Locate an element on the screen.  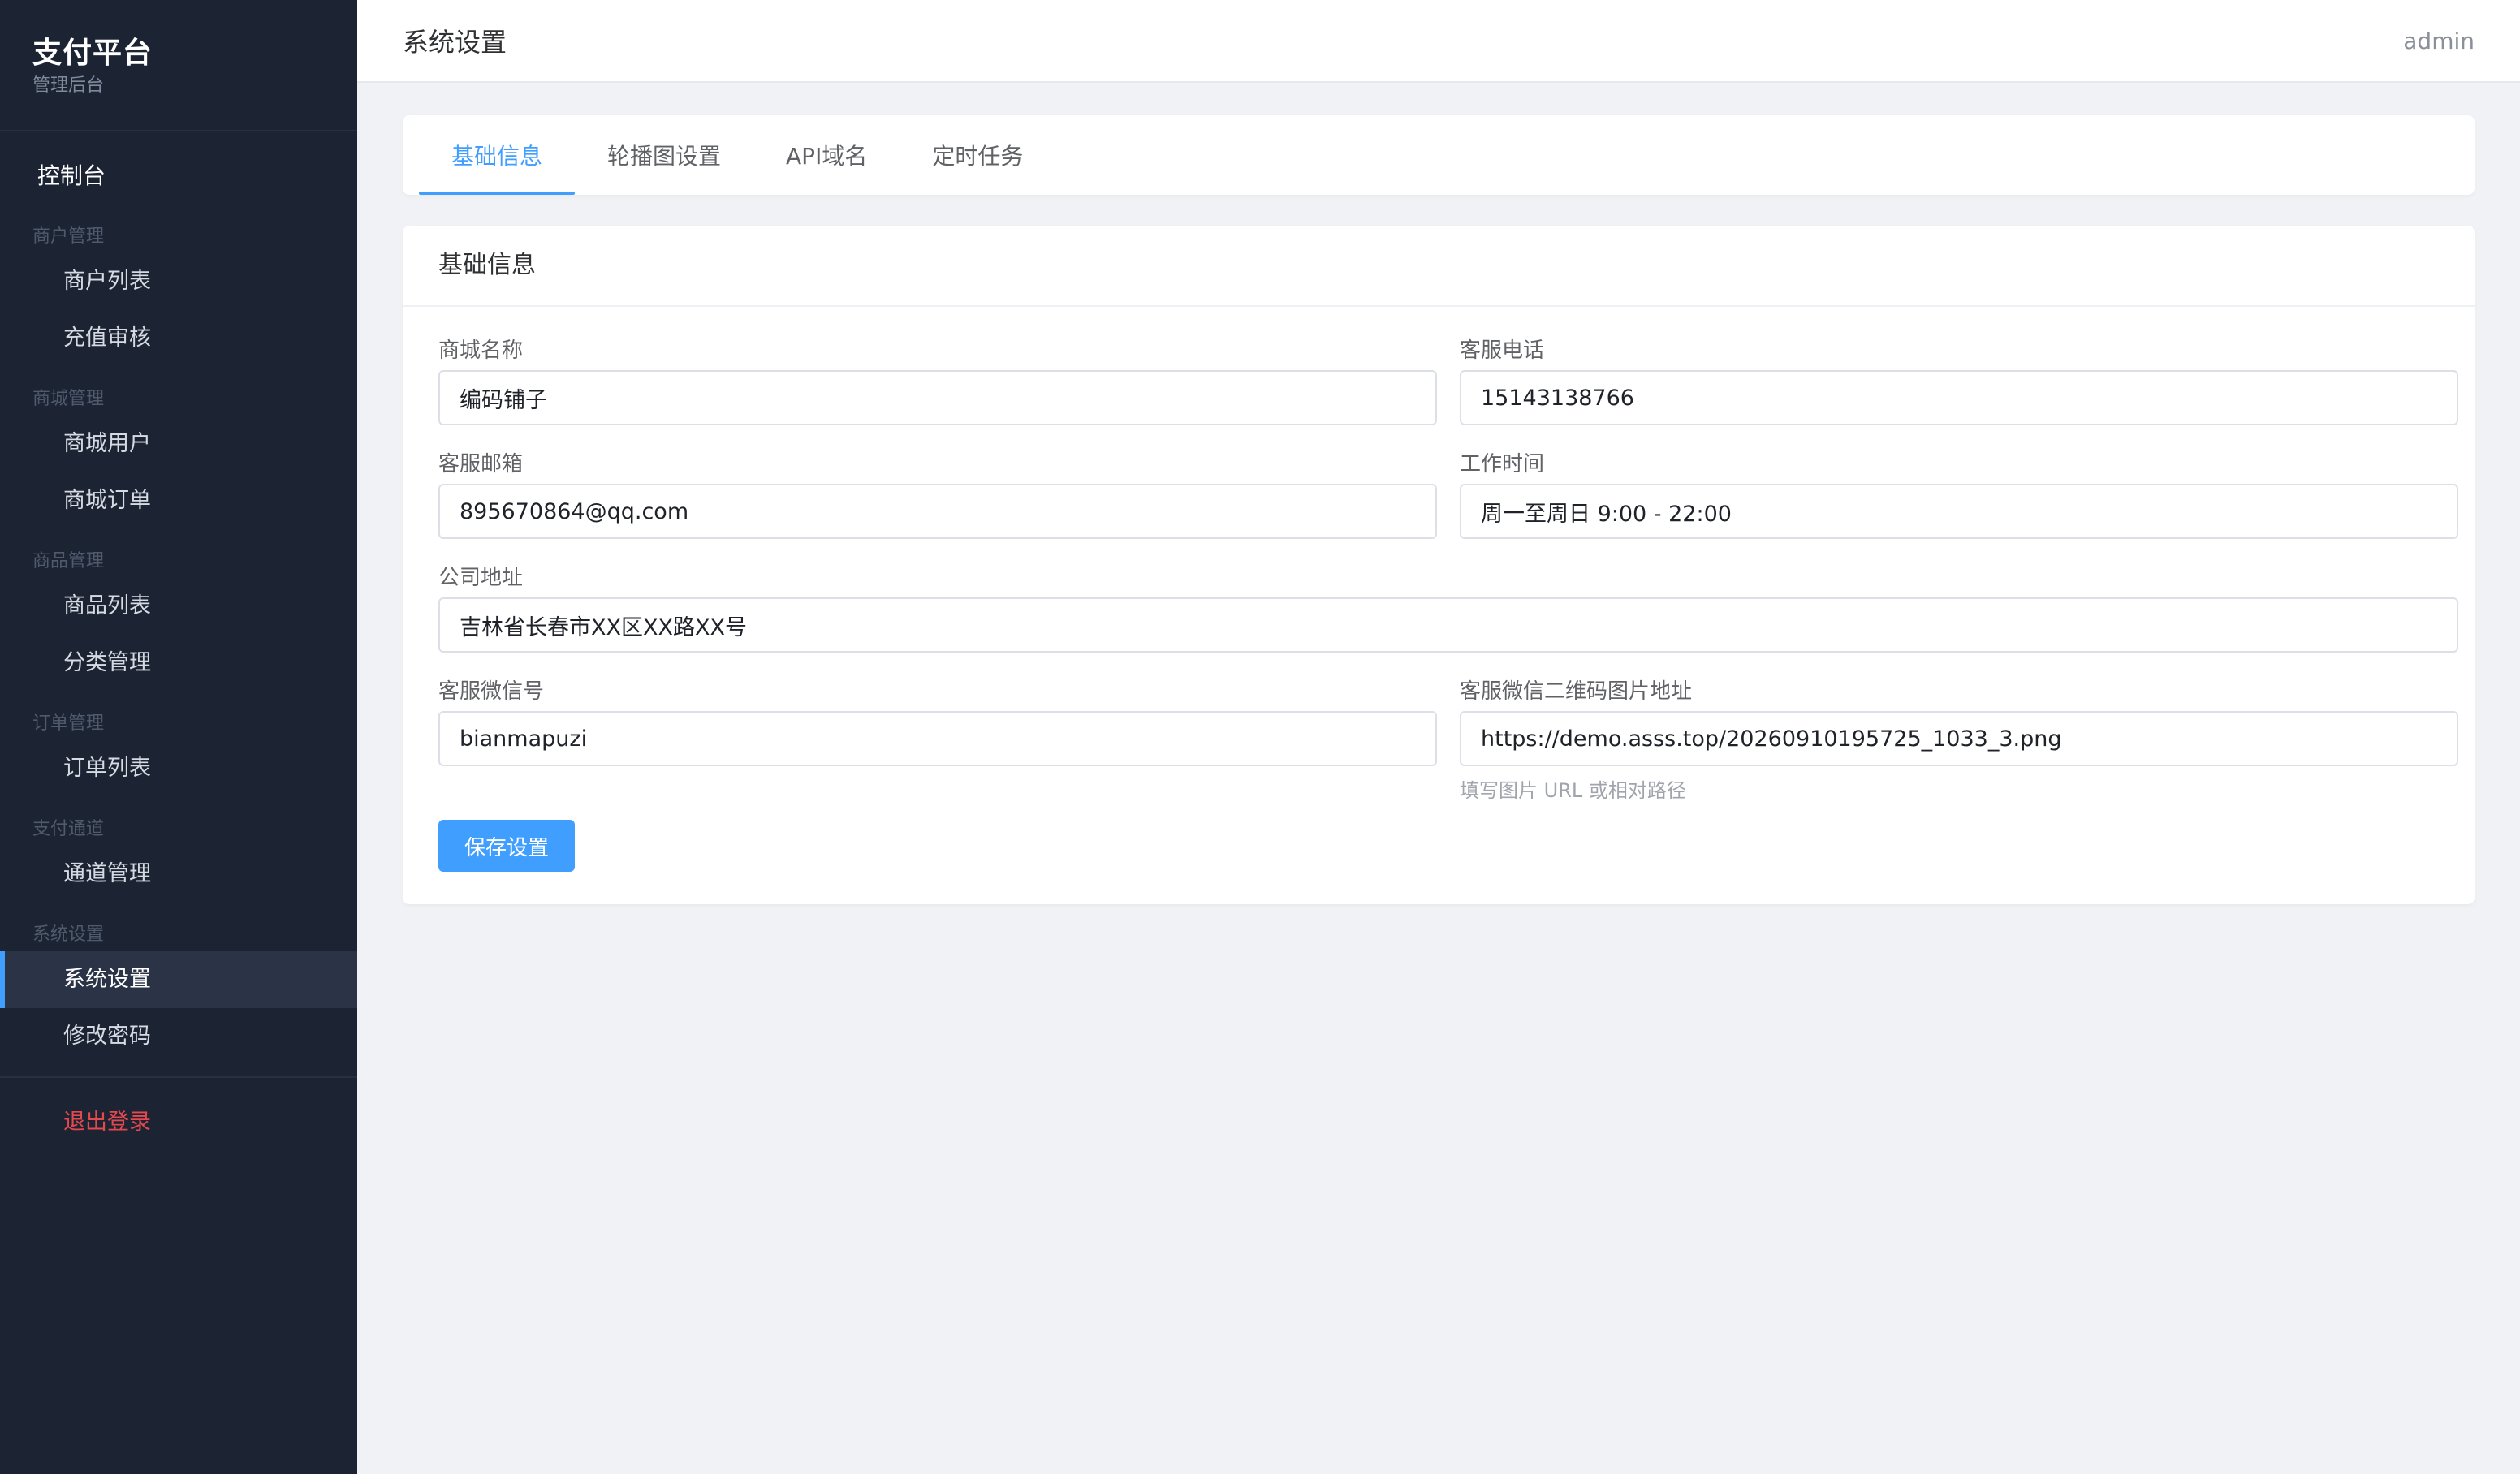
sidebar-item-merchant-list: 商户列表 is located at coordinates (178, 281).